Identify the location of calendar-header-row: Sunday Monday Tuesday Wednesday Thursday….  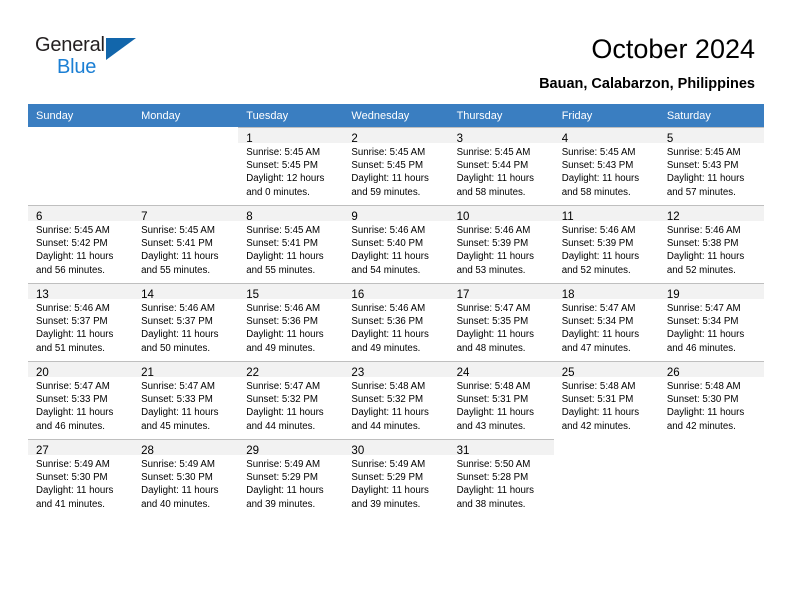
(396, 115).